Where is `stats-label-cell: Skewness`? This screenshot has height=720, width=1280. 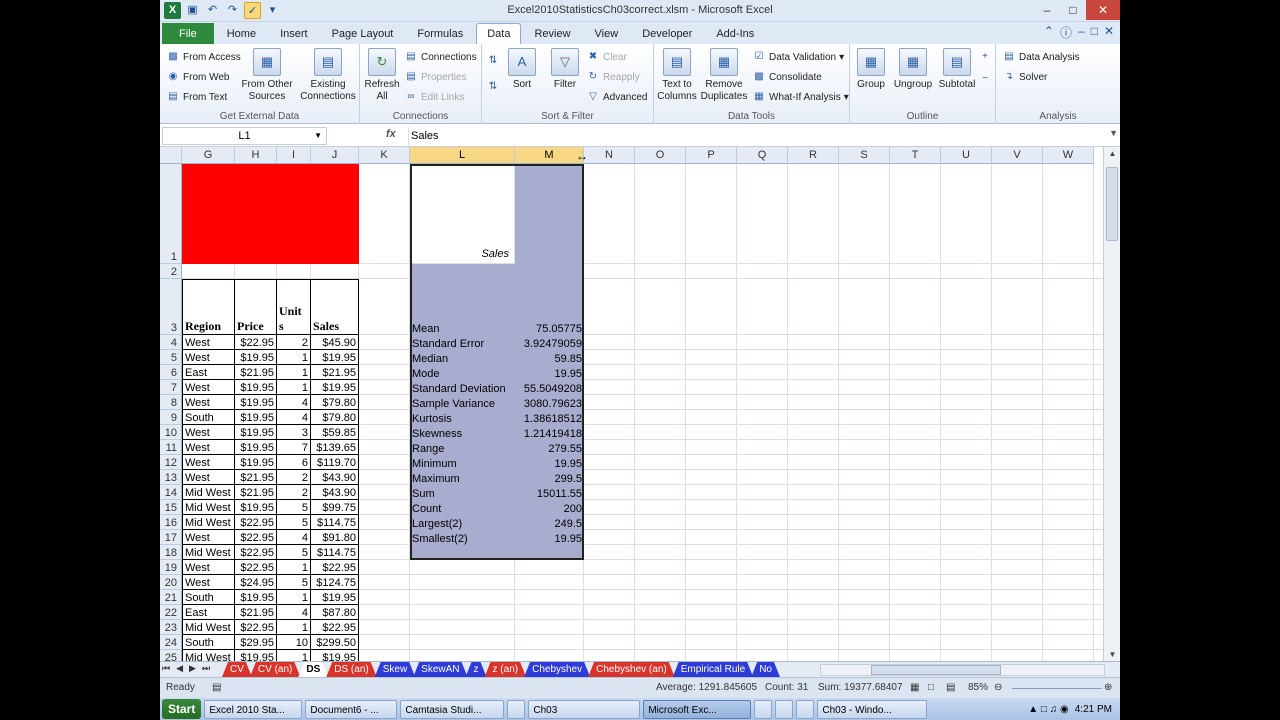
stats-label-cell: Skewness is located at coordinates (462, 432).